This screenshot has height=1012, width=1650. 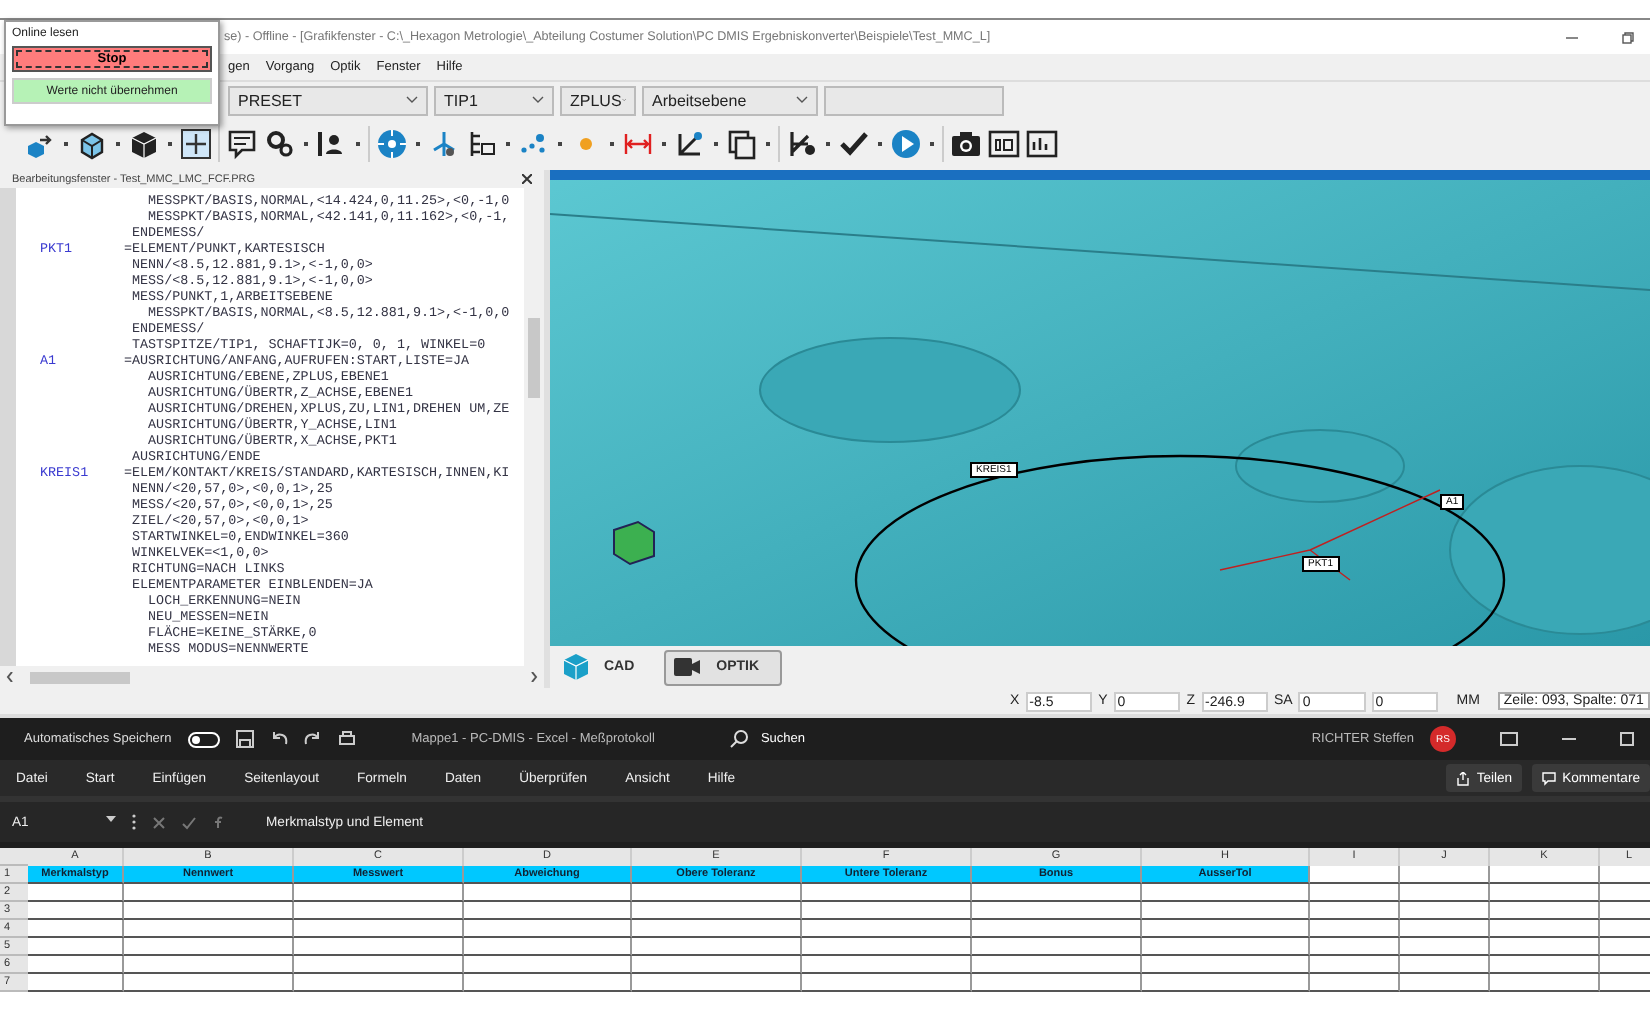 What do you see at coordinates (1569, 739) in the screenshot?
I see `minimize-icon` at bounding box center [1569, 739].